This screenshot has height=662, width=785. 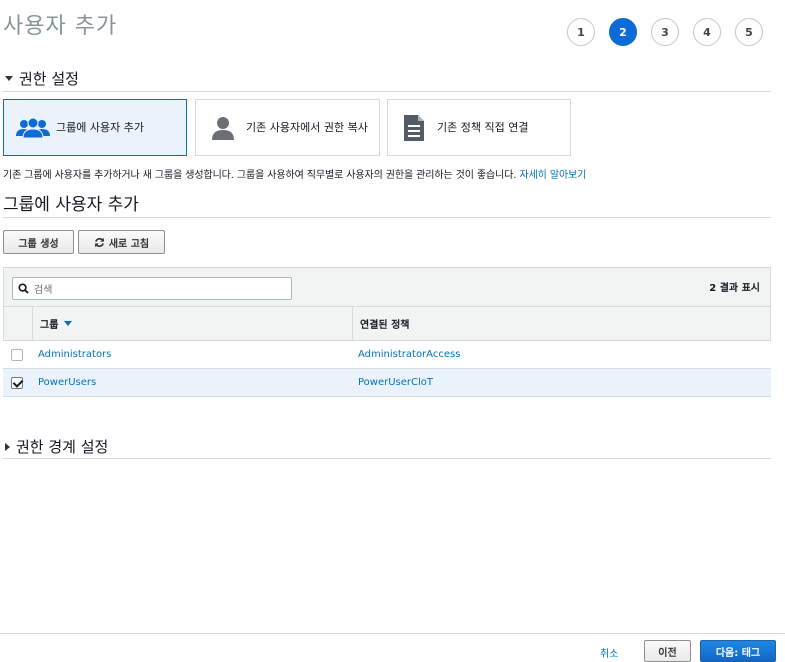 What do you see at coordinates (152, 288) in the screenshot?
I see `search-input: 검색` at bounding box center [152, 288].